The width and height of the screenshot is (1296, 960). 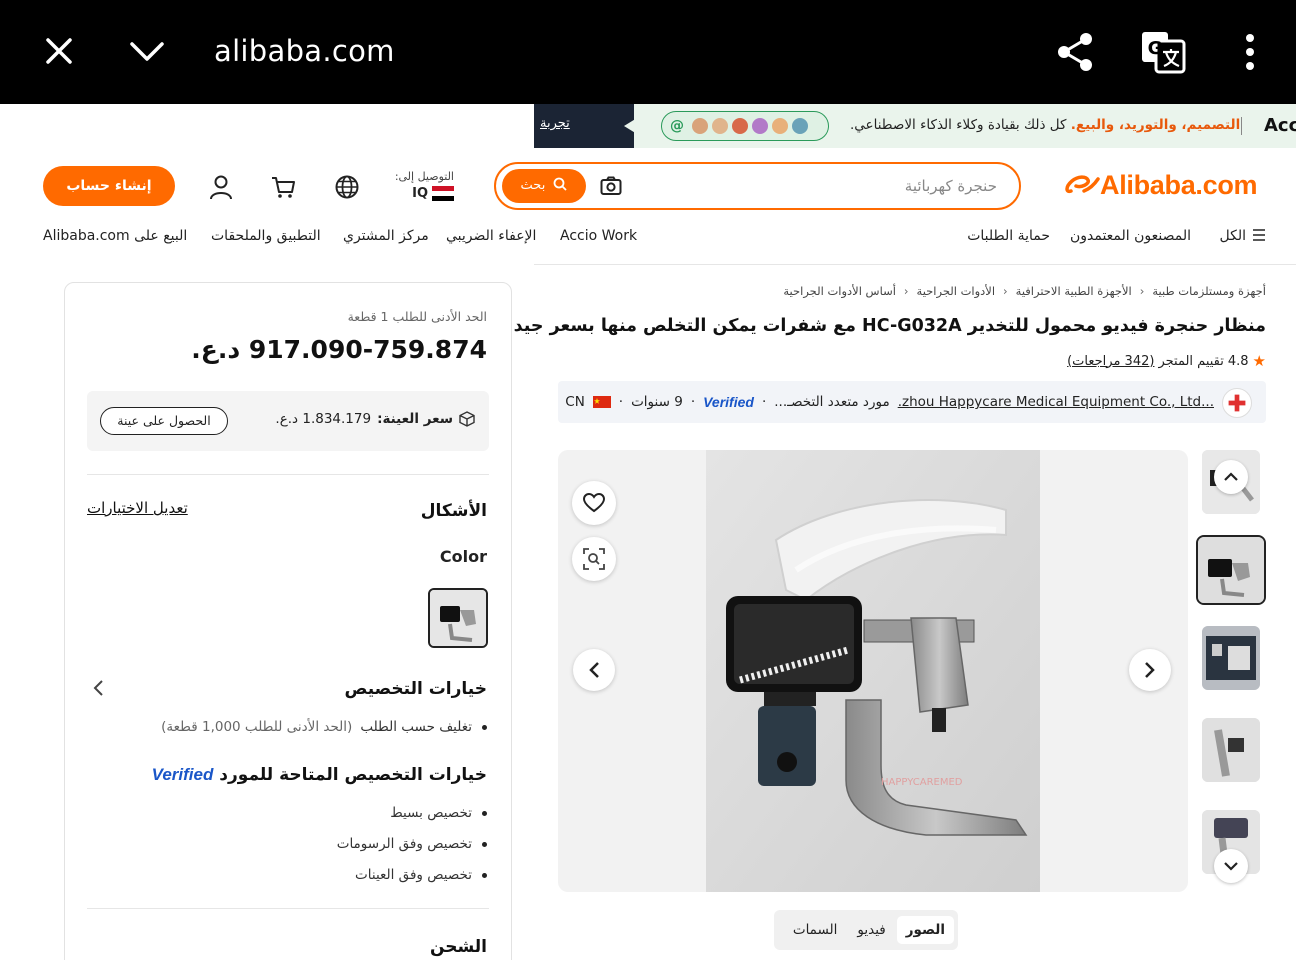 What do you see at coordinates (555, 123) in the screenshot?
I see `promo-left-link: تجربة` at bounding box center [555, 123].